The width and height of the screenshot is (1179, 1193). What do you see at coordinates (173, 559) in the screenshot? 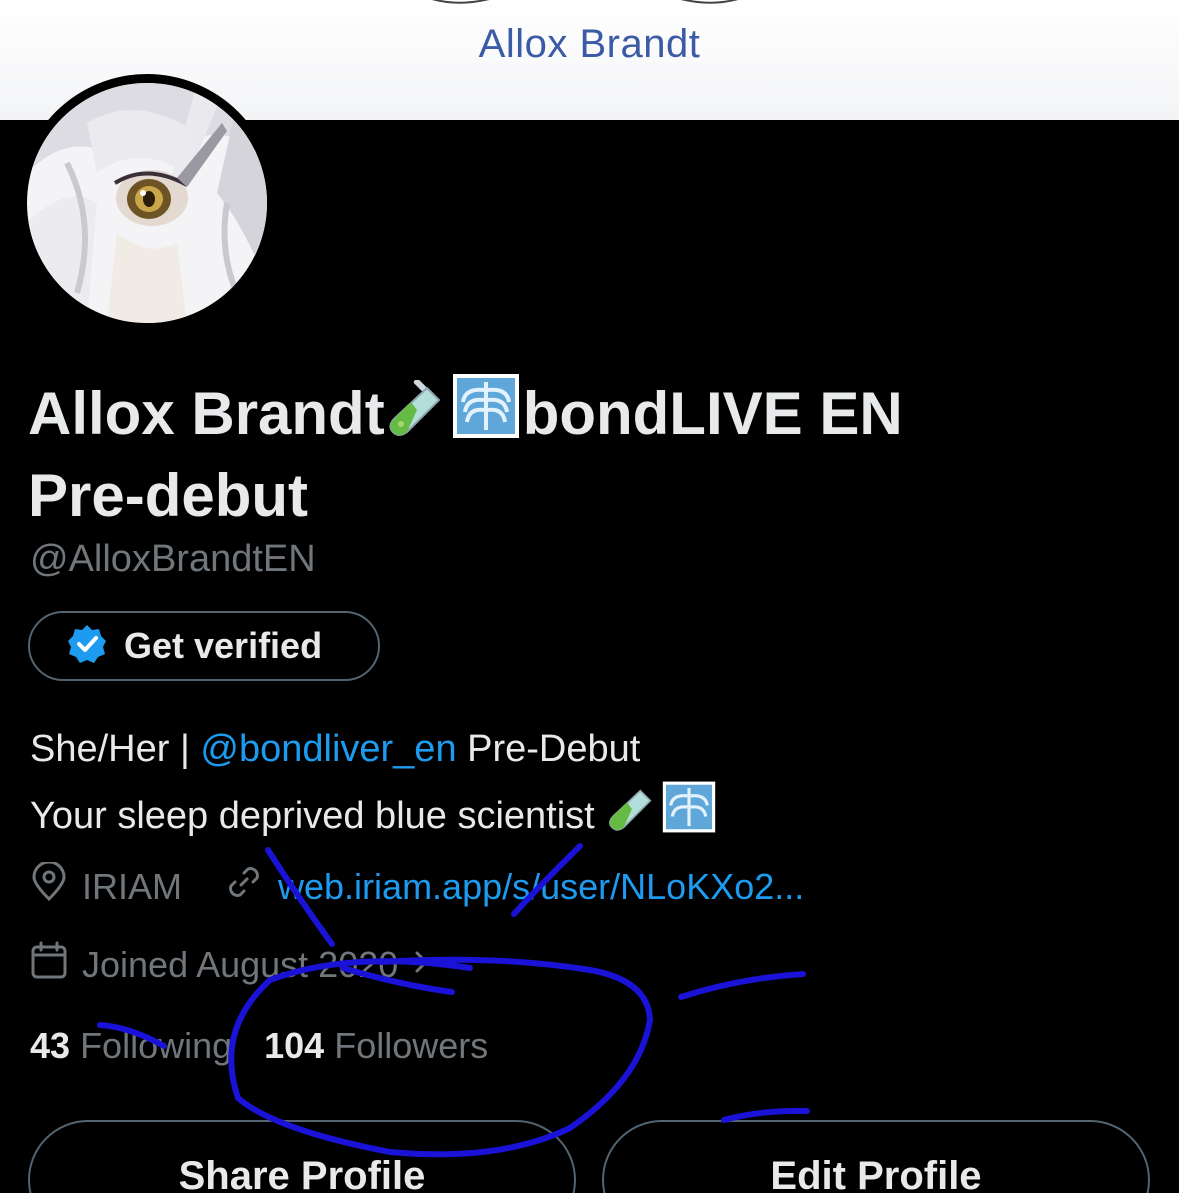
I see `user-handle: @AlloxBrandtEN` at bounding box center [173, 559].